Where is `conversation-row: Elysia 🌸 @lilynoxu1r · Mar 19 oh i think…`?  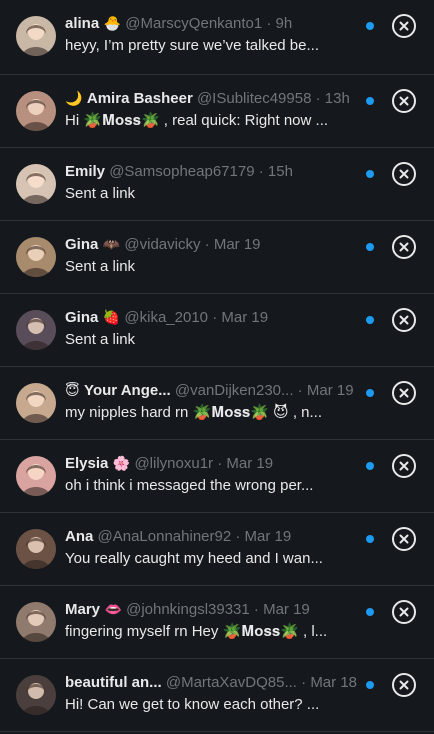 conversation-row: Elysia 🌸 @lilynoxu1r · Mar 19 oh i think… is located at coordinates (217, 476).